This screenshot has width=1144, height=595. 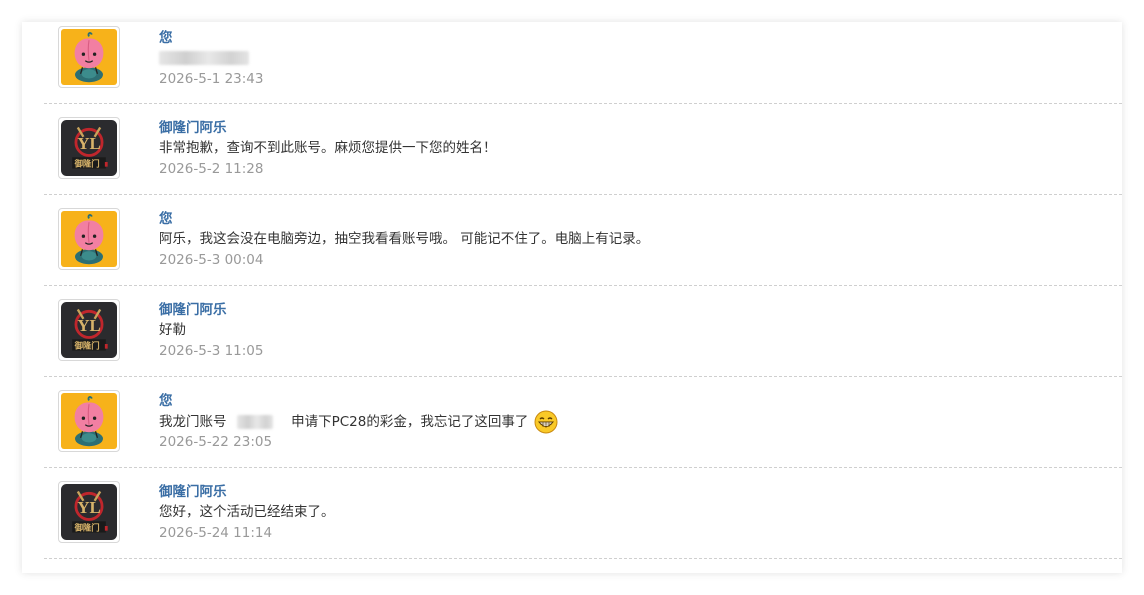 What do you see at coordinates (172, 330) in the screenshot?
I see `message-text: 好勒` at bounding box center [172, 330].